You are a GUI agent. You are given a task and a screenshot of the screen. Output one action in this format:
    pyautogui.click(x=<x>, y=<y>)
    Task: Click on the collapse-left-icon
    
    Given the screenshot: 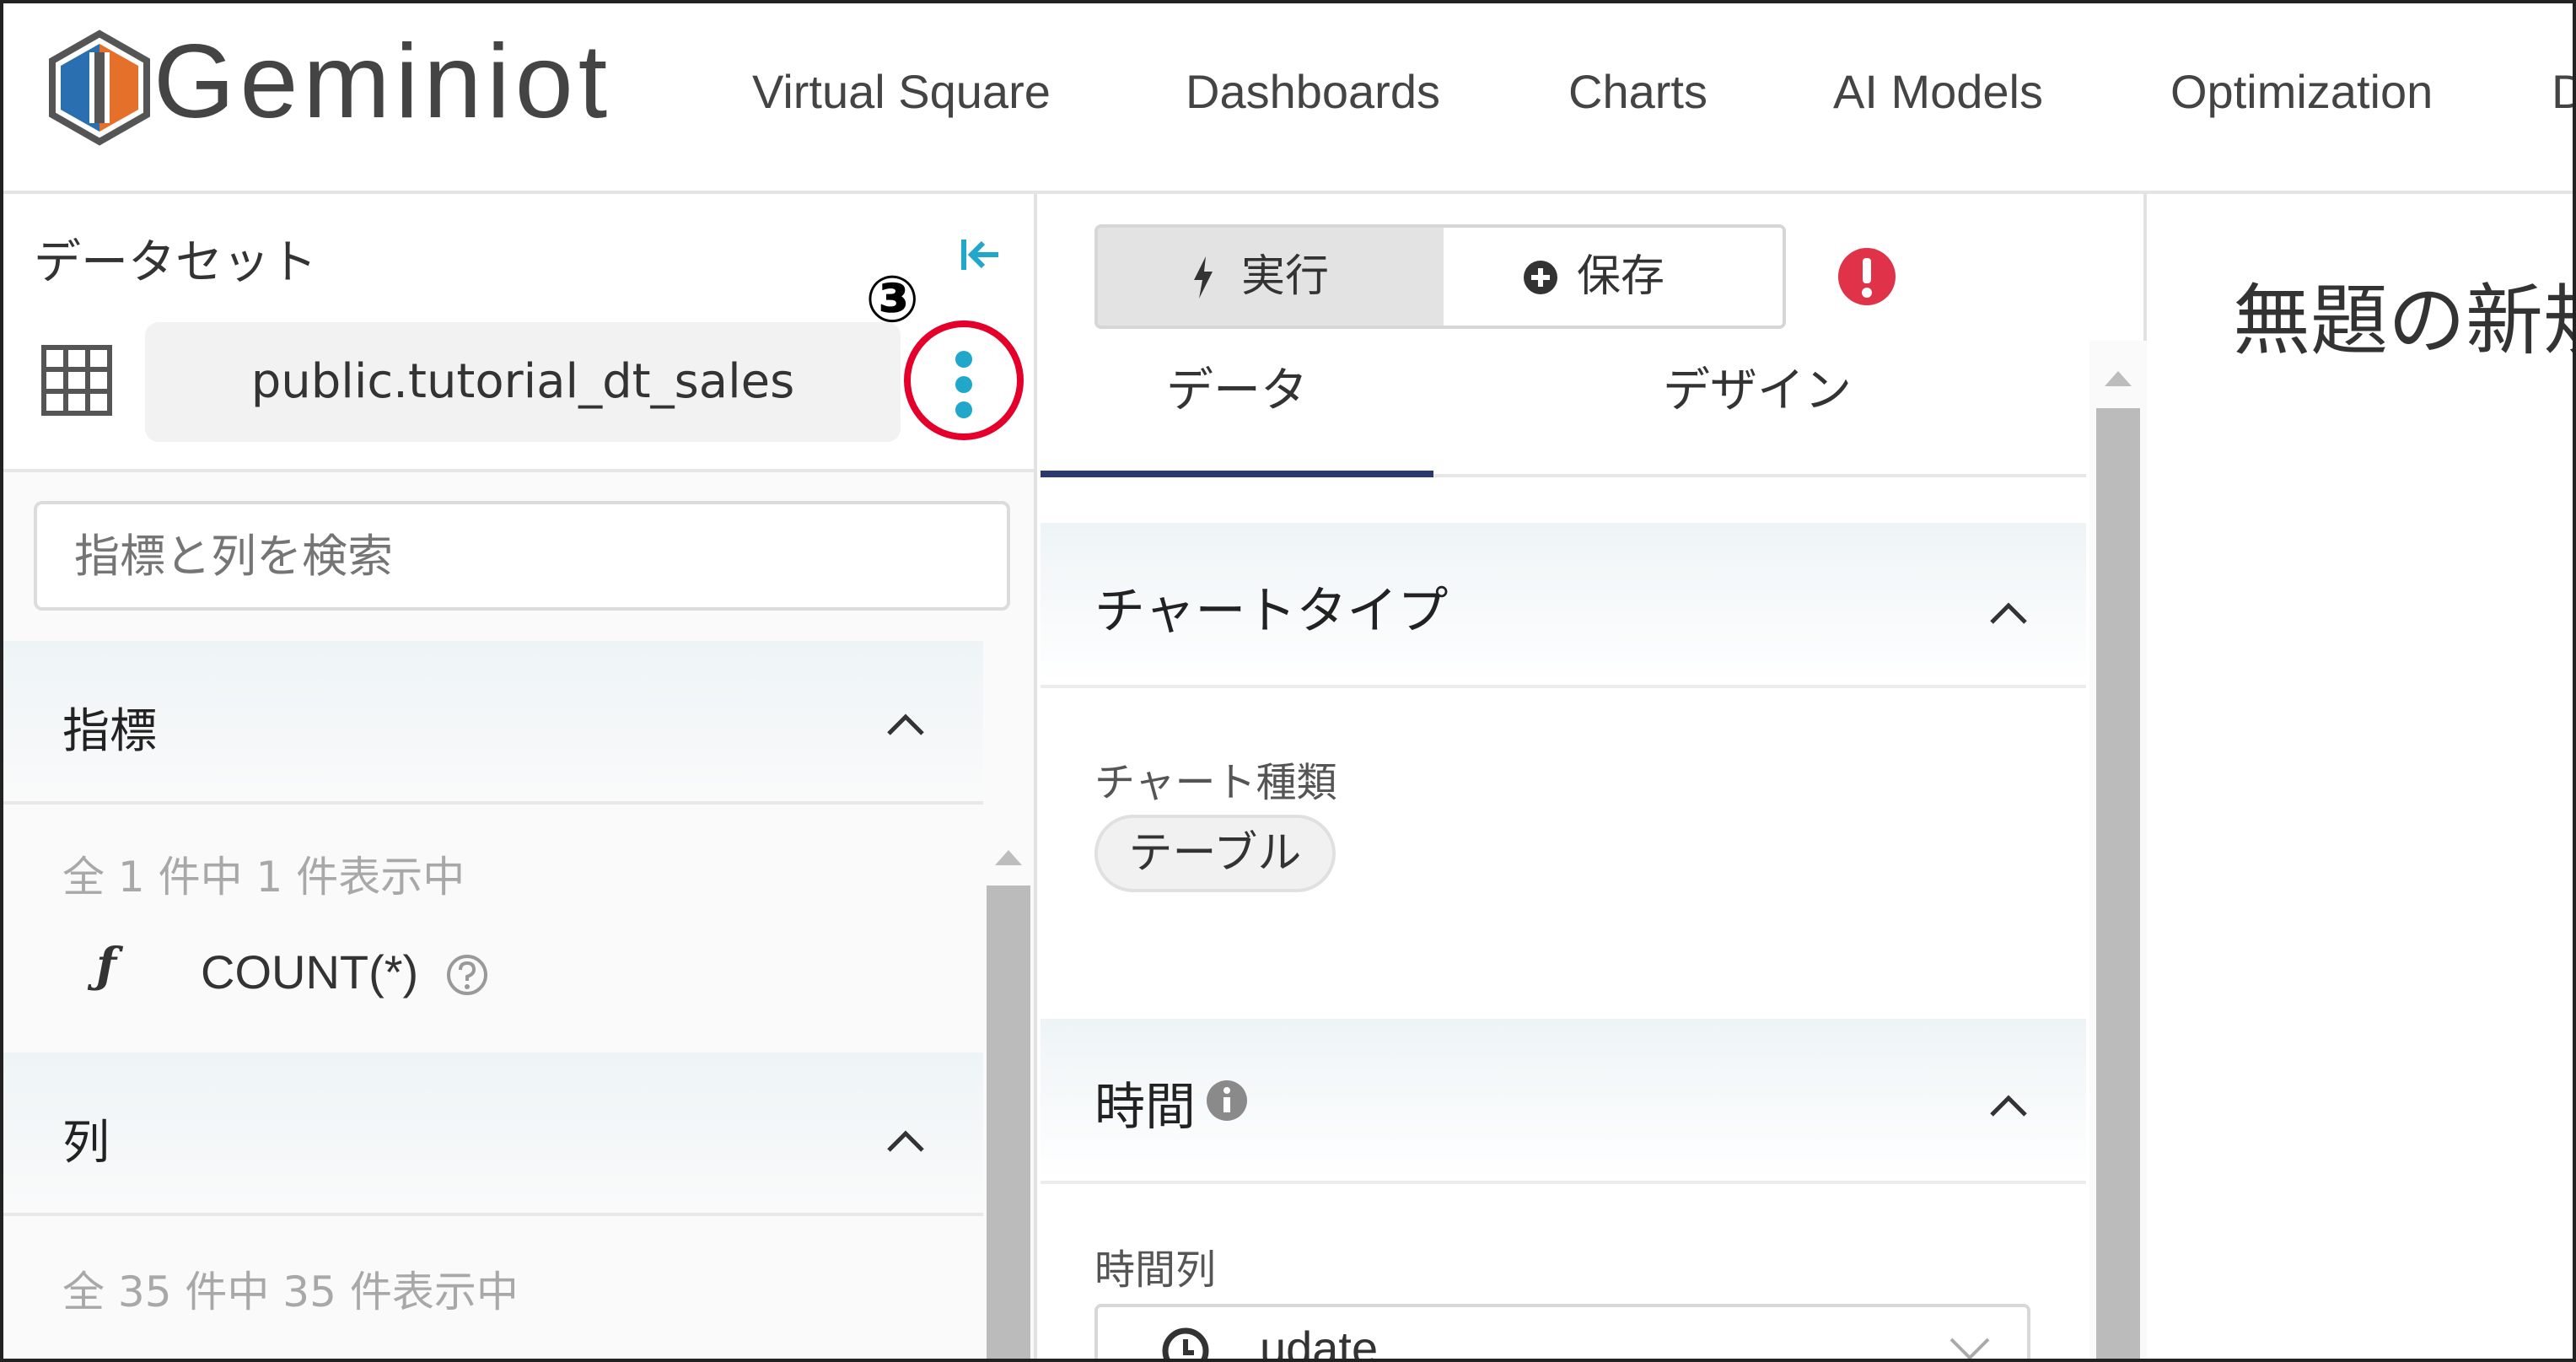 What is the action you would take?
    pyautogui.click(x=980, y=255)
    